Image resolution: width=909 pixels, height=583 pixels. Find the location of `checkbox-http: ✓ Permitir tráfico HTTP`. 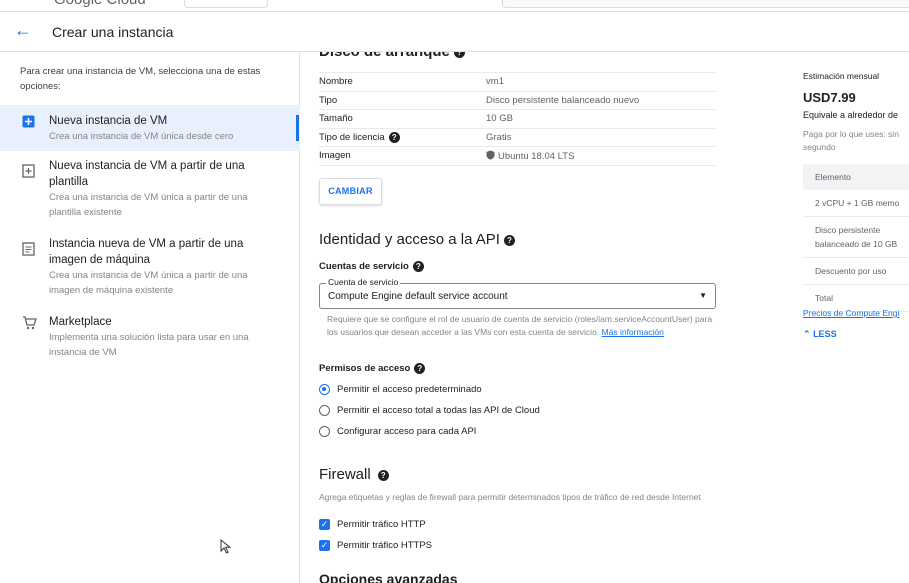

checkbox-http: ✓ Permitir tráfico HTTP is located at coordinates (419, 525).